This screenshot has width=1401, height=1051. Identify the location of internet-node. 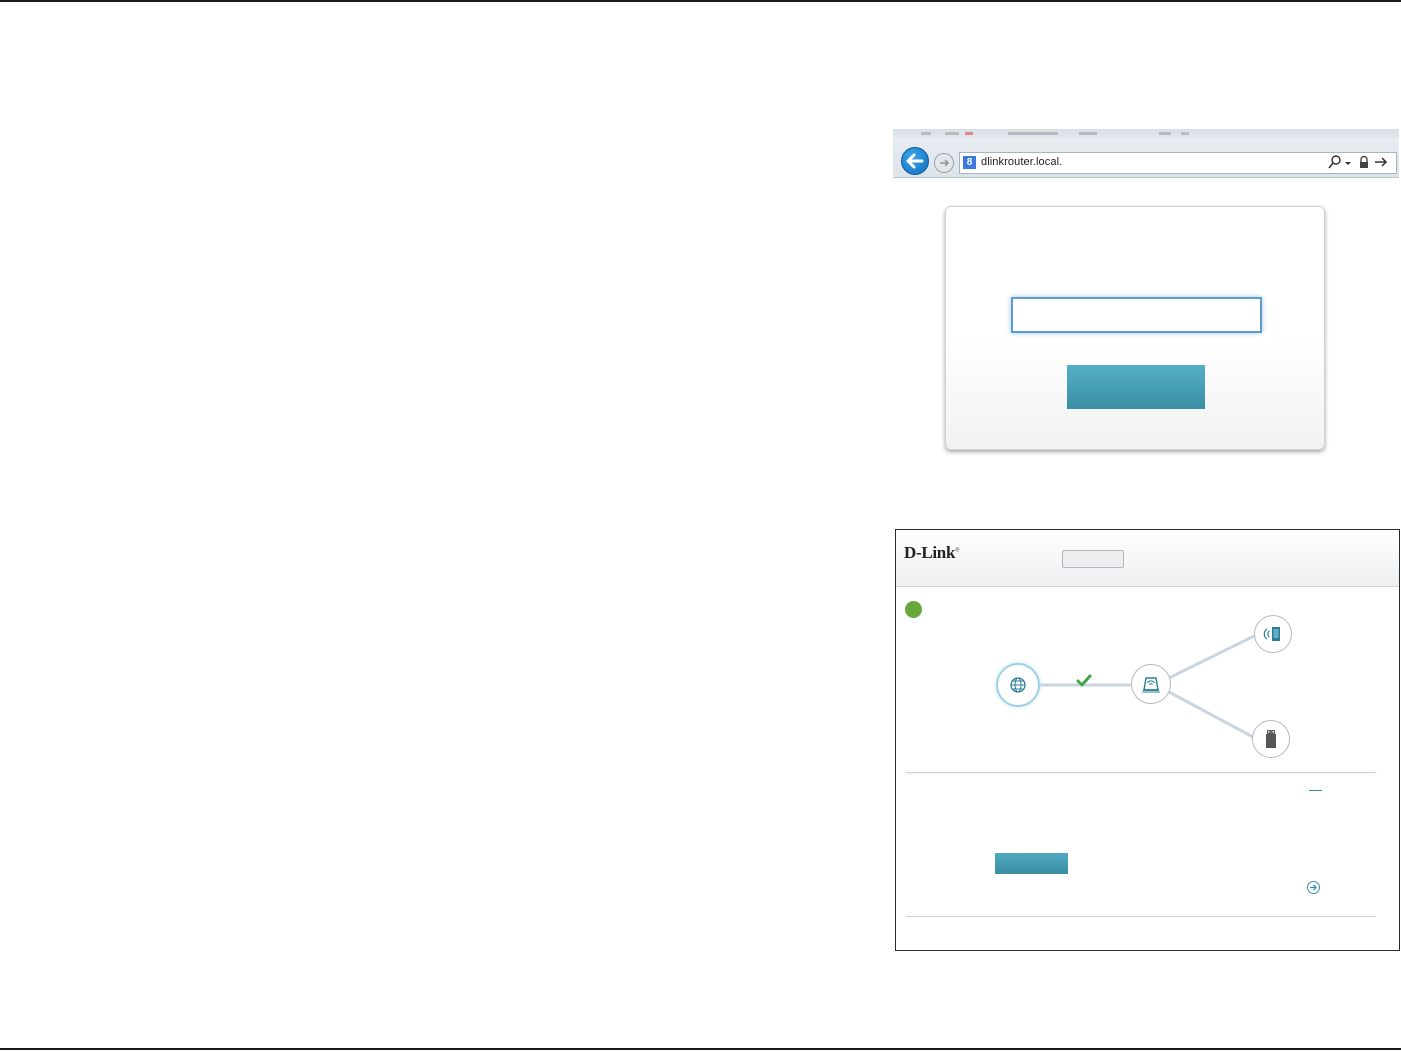
(1018, 685).